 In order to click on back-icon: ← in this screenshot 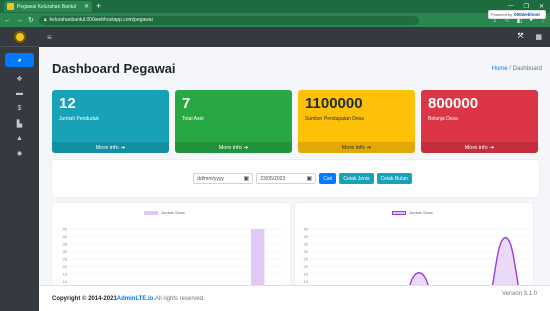, I will do `click(7, 20)`.